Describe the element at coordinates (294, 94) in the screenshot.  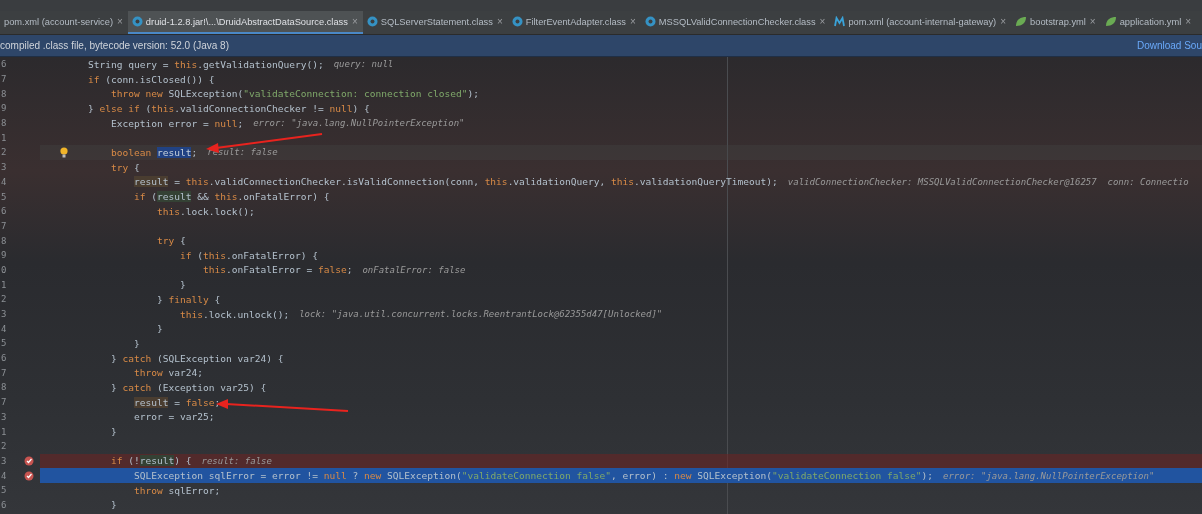
I see `code-line: throw new SQLException("validateConnection: connection closed");` at that location.